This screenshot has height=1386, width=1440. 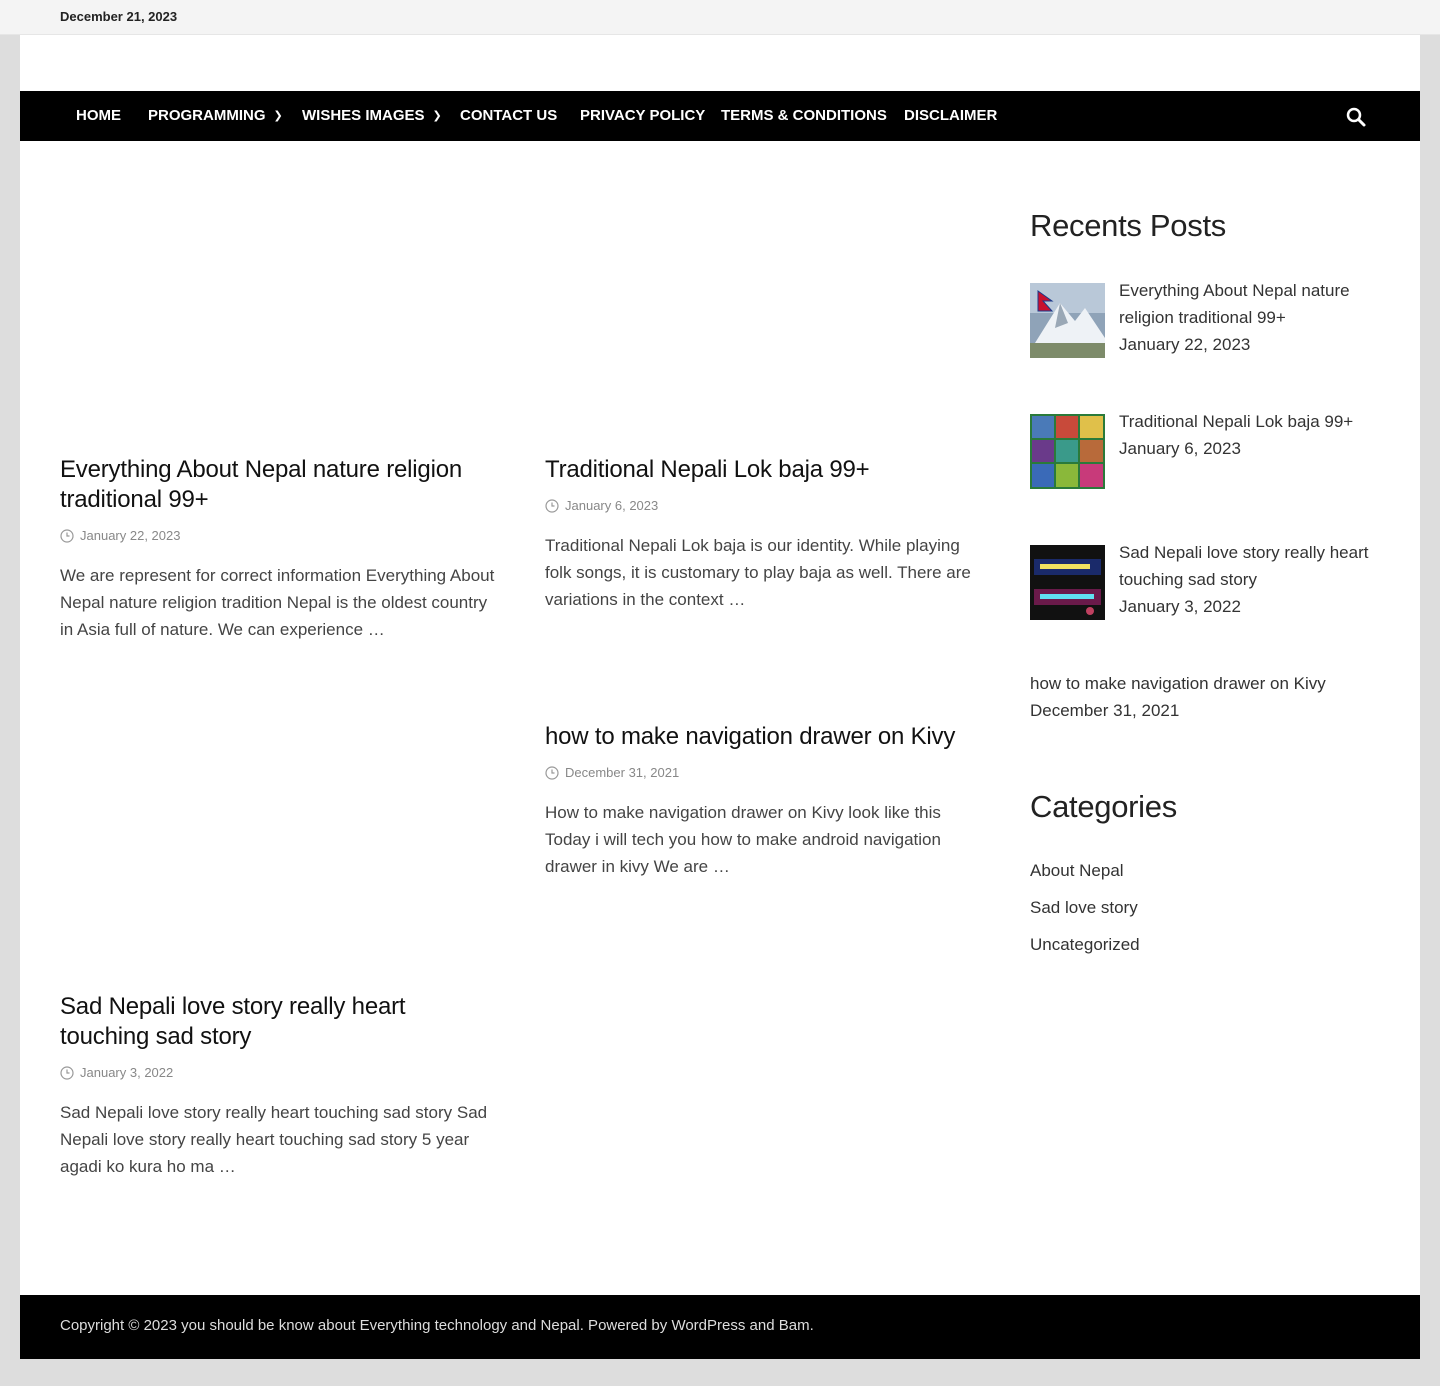 What do you see at coordinates (1103, 806) in the screenshot?
I see `categories-title: Categories` at bounding box center [1103, 806].